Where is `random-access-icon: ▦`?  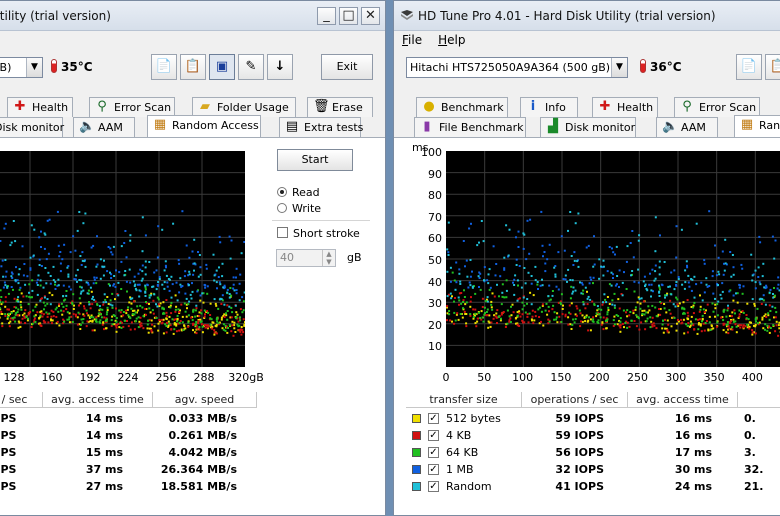
random-access-icon: ▦ is located at coordinates (747, 124).